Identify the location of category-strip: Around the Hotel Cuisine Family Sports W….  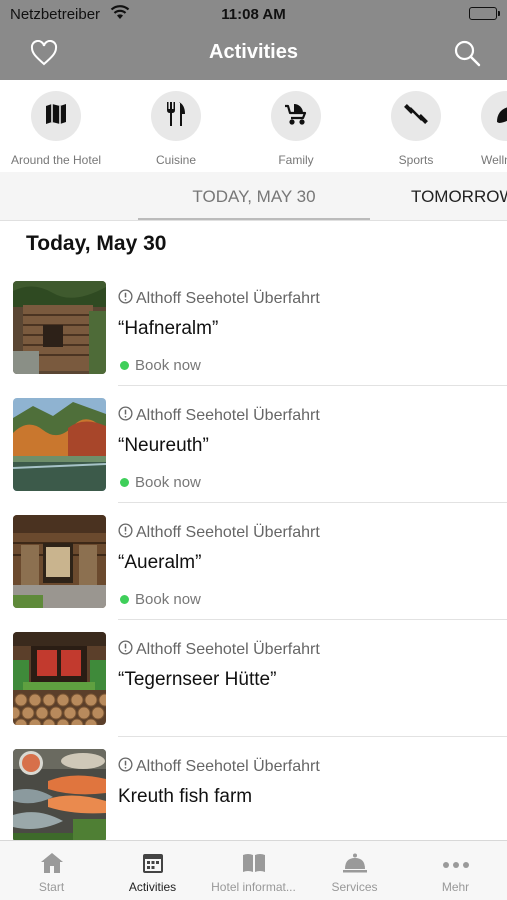
(253, 126).